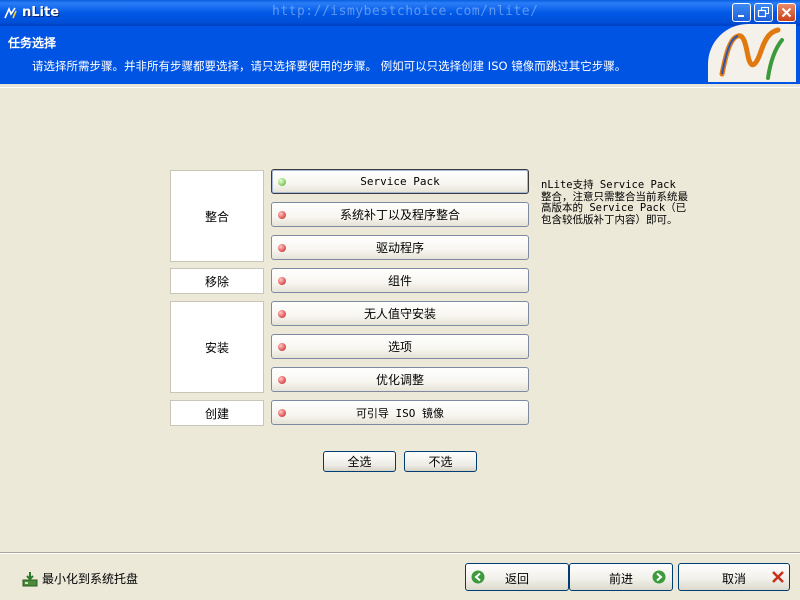 This screenshot has height=600, width=800. I want to click on step-unattended-button: 无人值守安装, so click(400, 313).